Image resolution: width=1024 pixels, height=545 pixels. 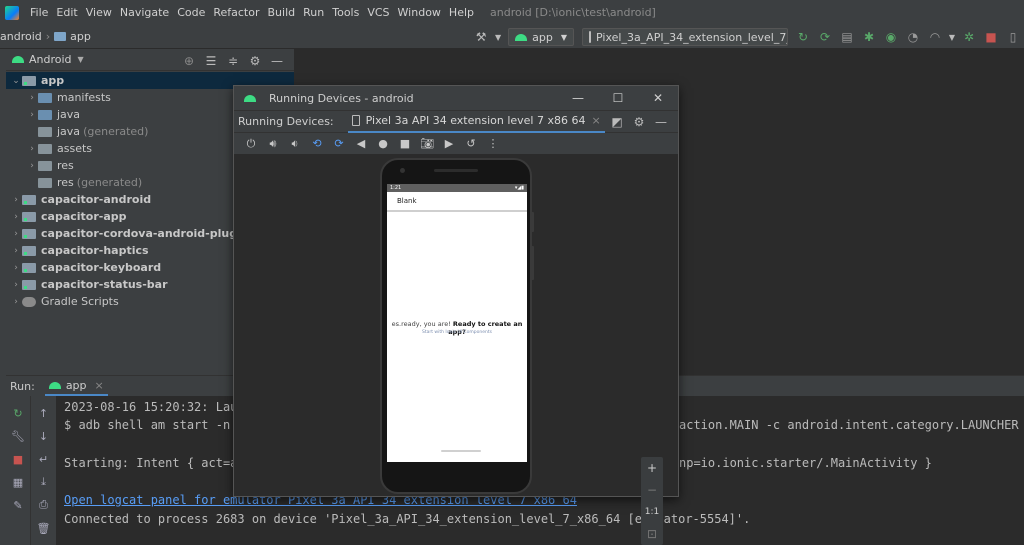 What do you see at coordinates (402, 170) in the screenshot?
I see `front-camera` at bounding box center [402, 170].